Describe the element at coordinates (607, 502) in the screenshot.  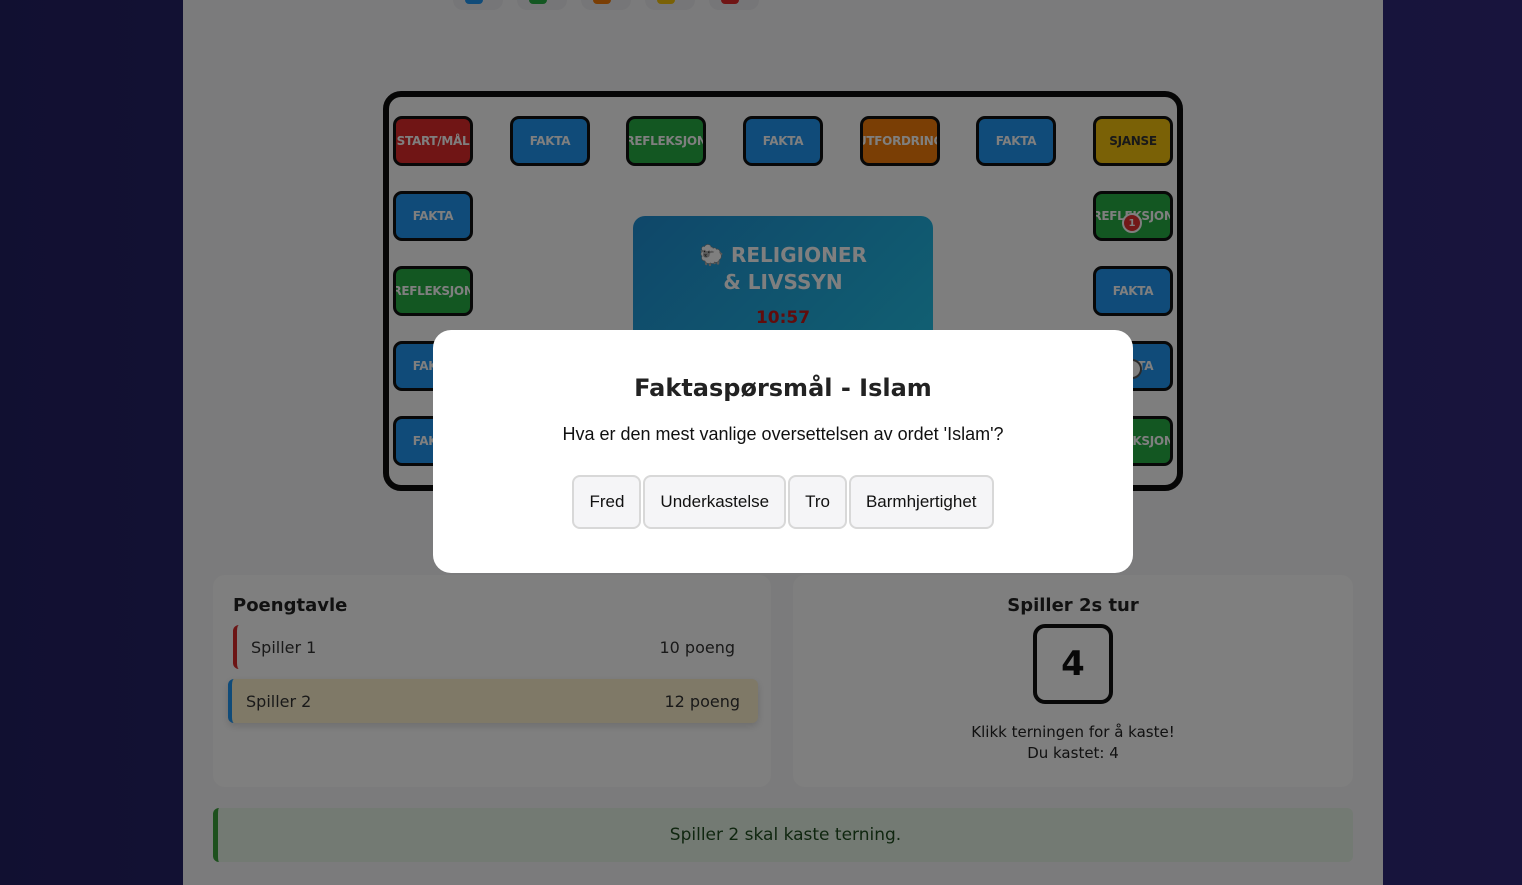
I see `answer-button-fred: Fred` at that location.